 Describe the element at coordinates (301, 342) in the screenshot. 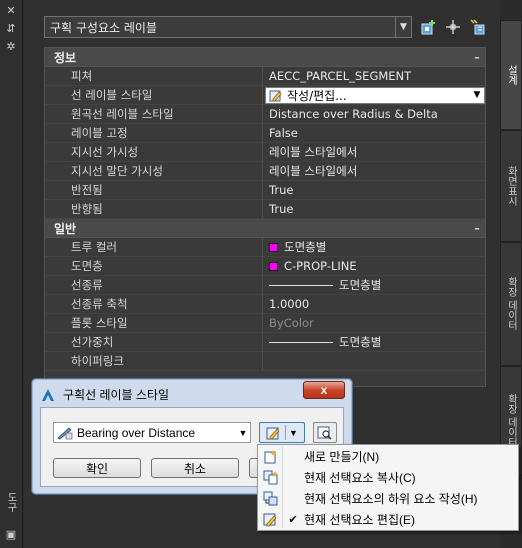

I see `lineweight-preview` at that location.